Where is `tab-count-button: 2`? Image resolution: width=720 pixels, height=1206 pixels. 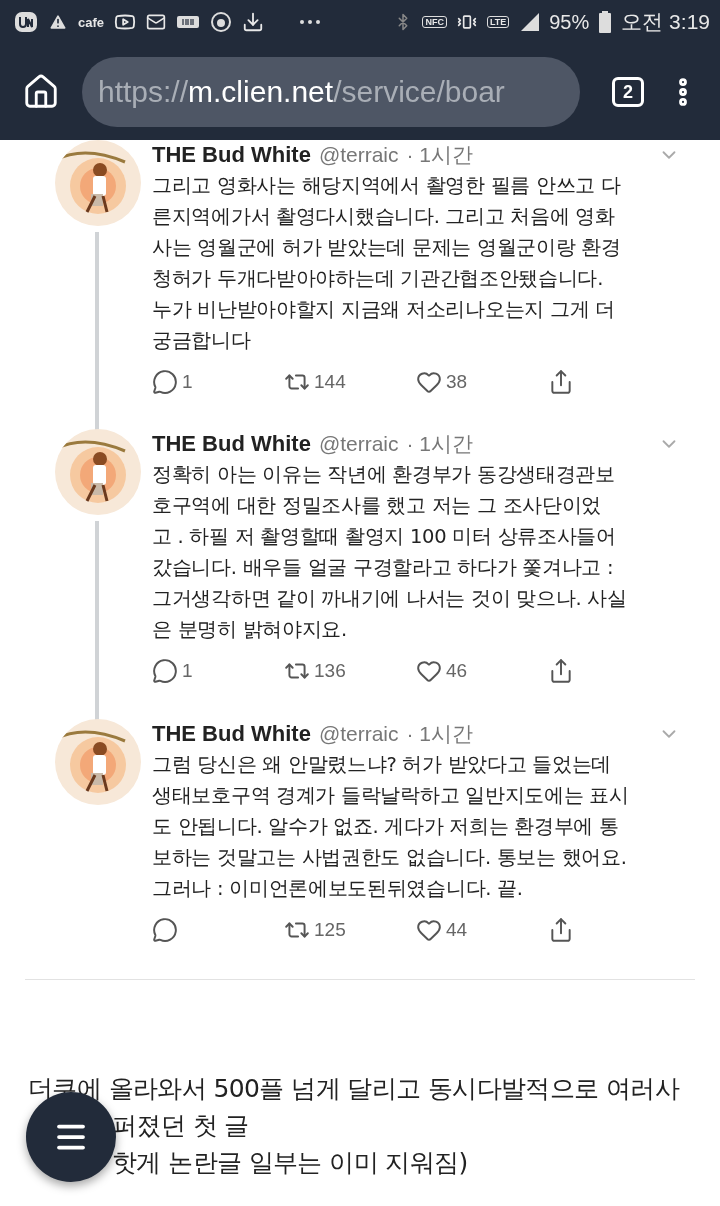
tab-count-button: 2 is located at coordinates (628, 92).